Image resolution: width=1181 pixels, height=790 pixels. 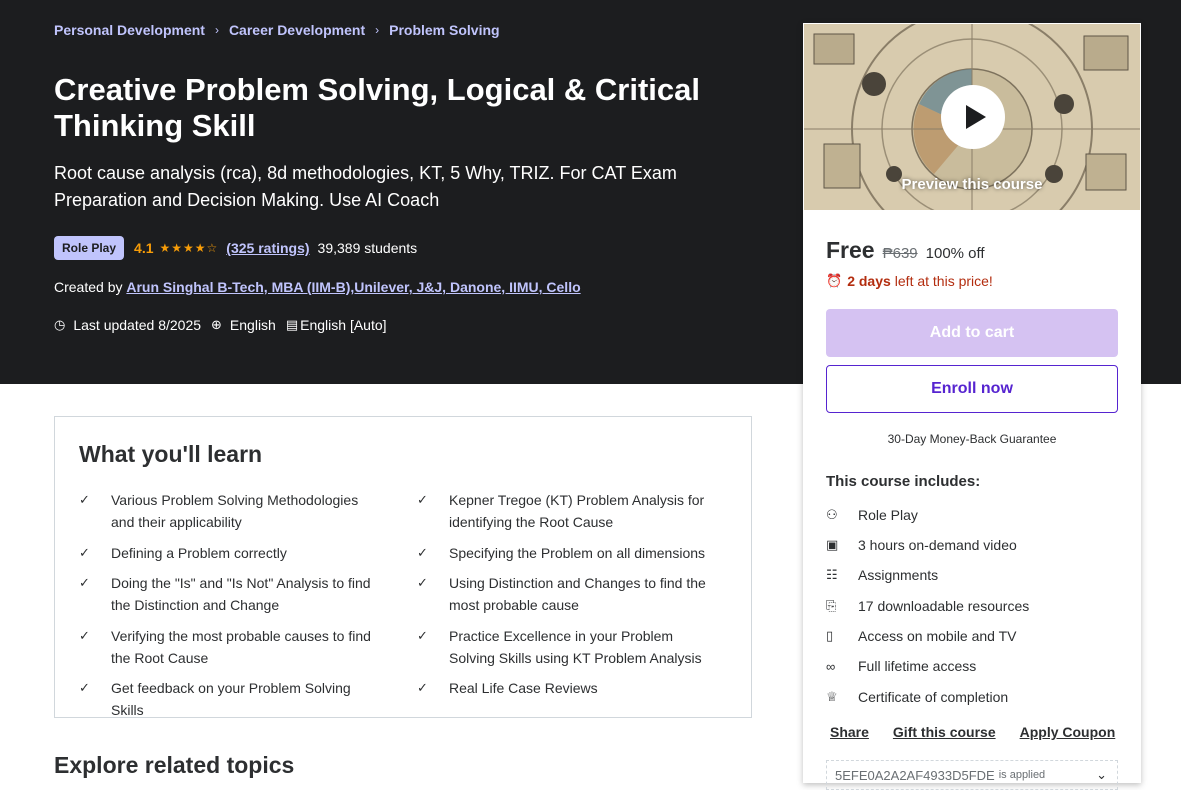 I want to click on include-item-assignments: ☷ Assignments, so click(x=882, y=575).